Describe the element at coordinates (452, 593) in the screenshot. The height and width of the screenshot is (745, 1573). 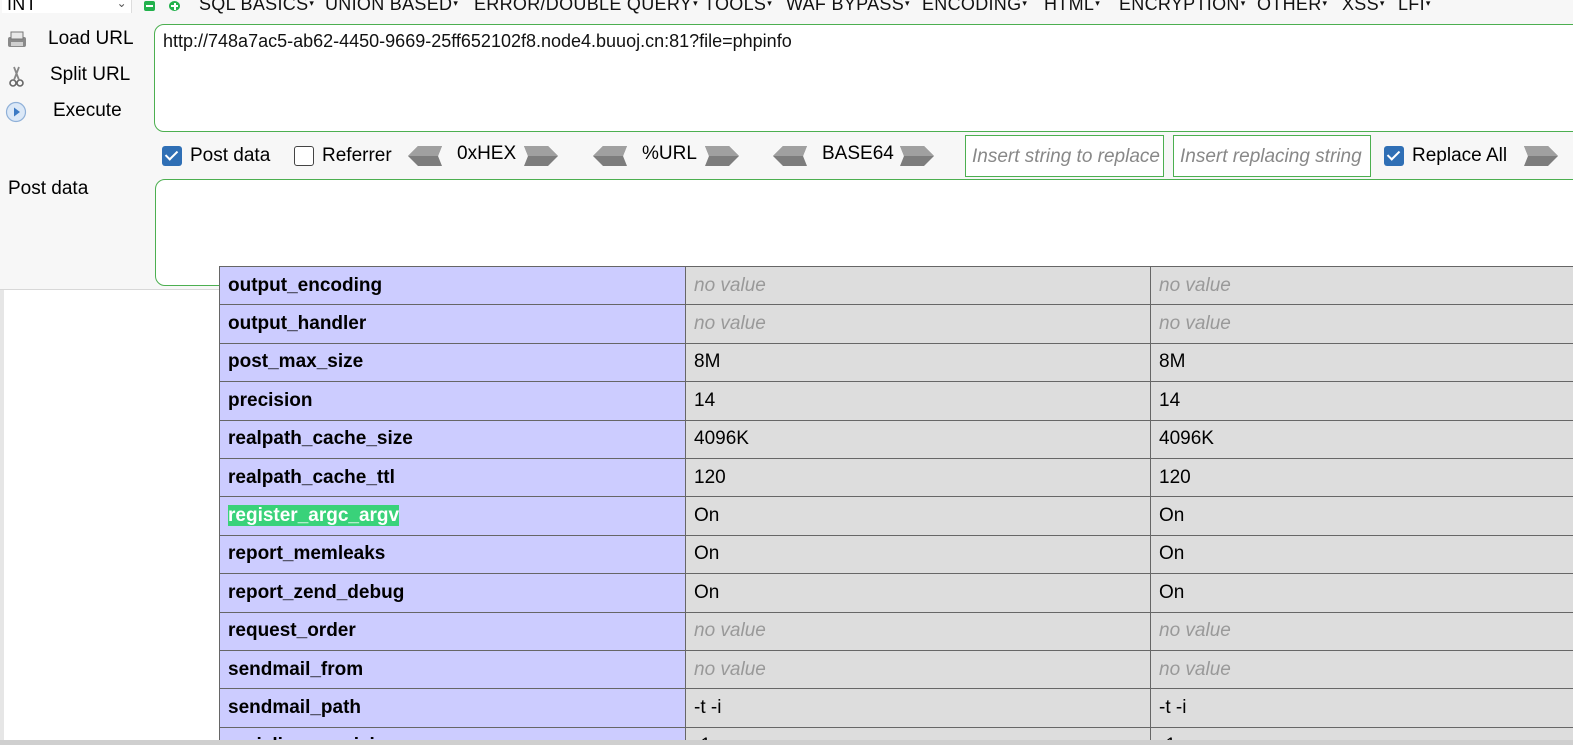
I see `directive-name-cell: report_zend_debug` at that location.